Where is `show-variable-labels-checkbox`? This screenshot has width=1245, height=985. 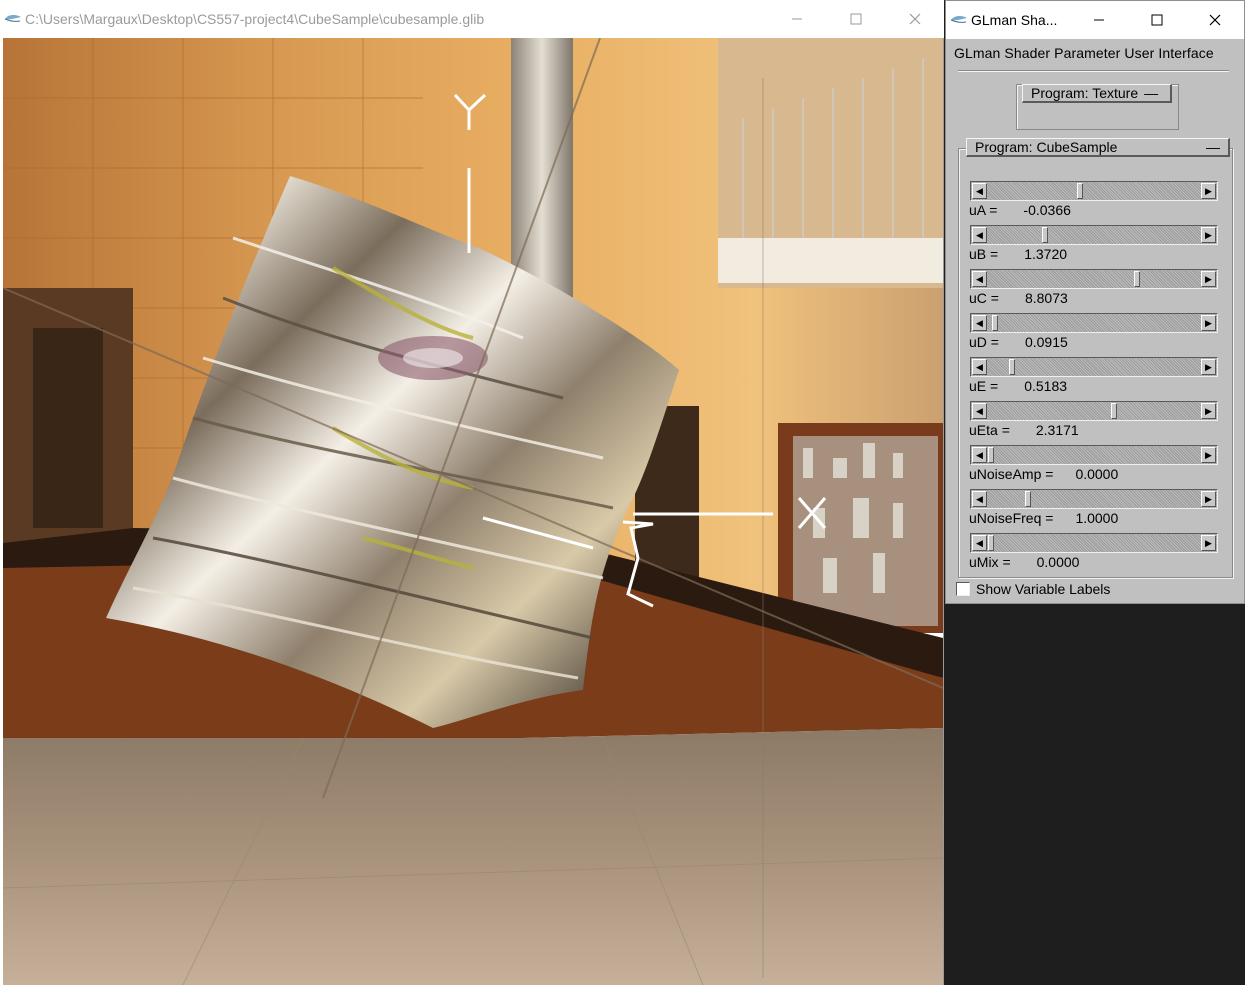 show-variable-labels-checkbox is located at coordinates (963, 589).